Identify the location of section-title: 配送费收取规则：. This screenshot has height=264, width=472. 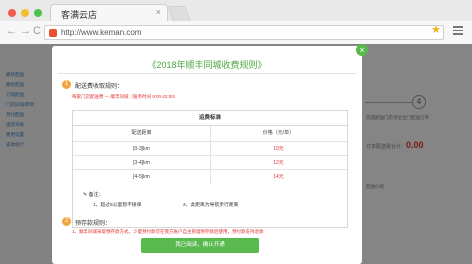
(99, 87).